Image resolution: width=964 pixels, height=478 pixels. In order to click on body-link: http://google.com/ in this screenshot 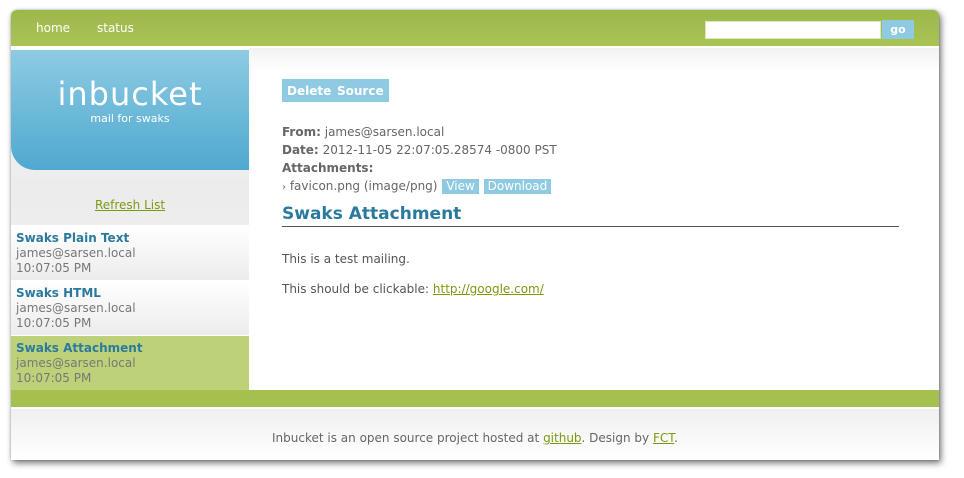, I will do `click(488, 289)`.